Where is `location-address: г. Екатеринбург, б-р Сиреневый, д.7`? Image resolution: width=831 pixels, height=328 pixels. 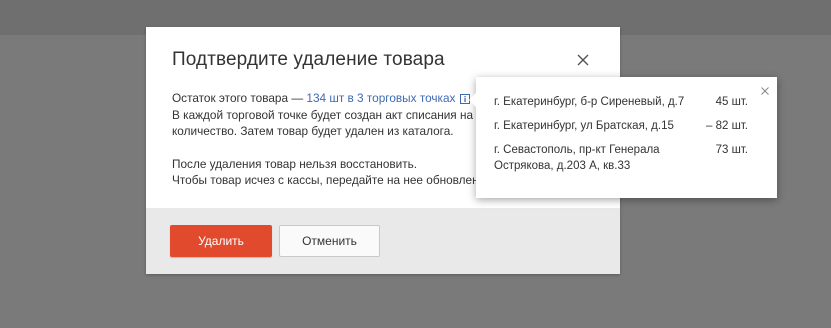
location-address: г. Екатеринбург, б-р Сиреневый, д.7 is located at coordinates (589, 102).